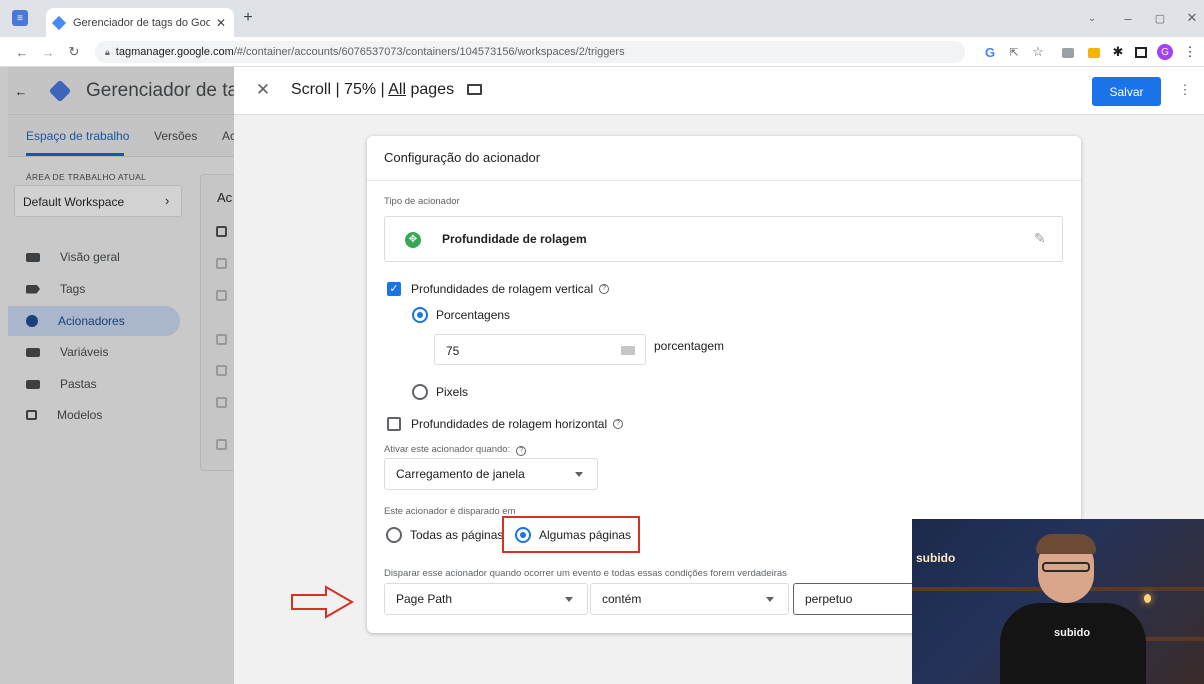 The height and width of the screenshot is (684, 1204). Describe the element at coordinates (1165, 52) in the screenshot. I see `profile-avatar: G` at that location.